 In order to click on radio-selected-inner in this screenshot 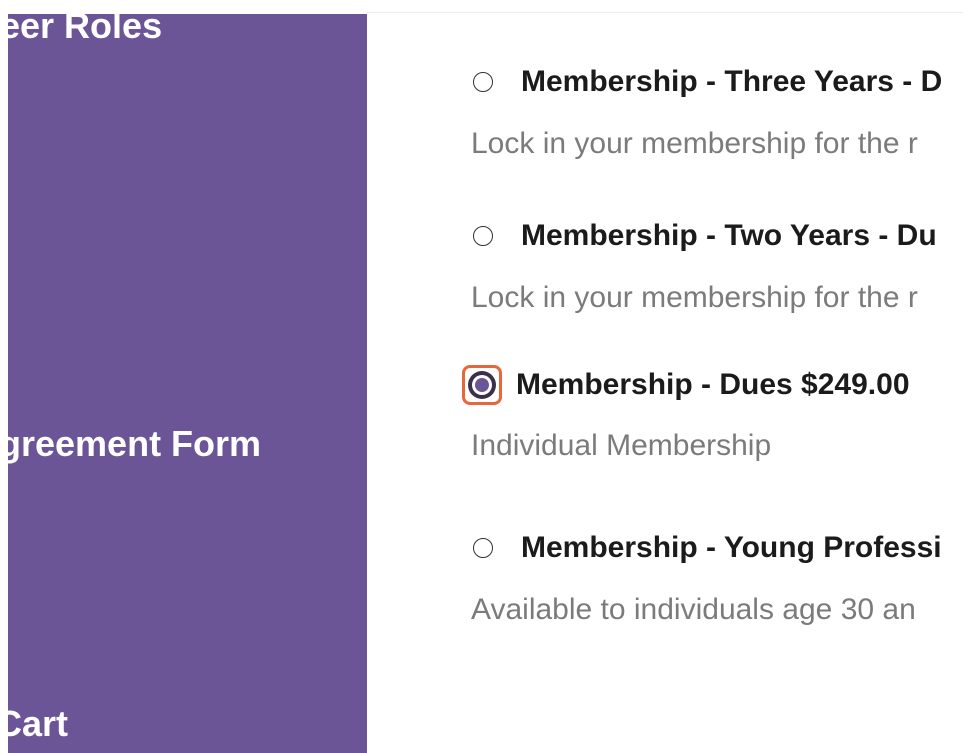, I will do `click(482, 385)`.